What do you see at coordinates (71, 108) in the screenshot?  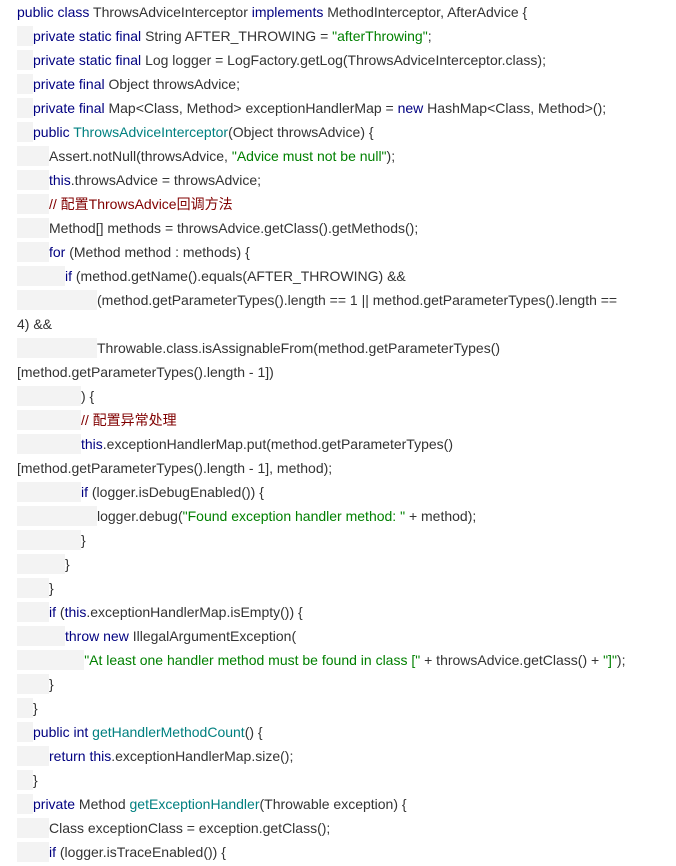 I see `code-token: private final` at bounding box center [71, 108].